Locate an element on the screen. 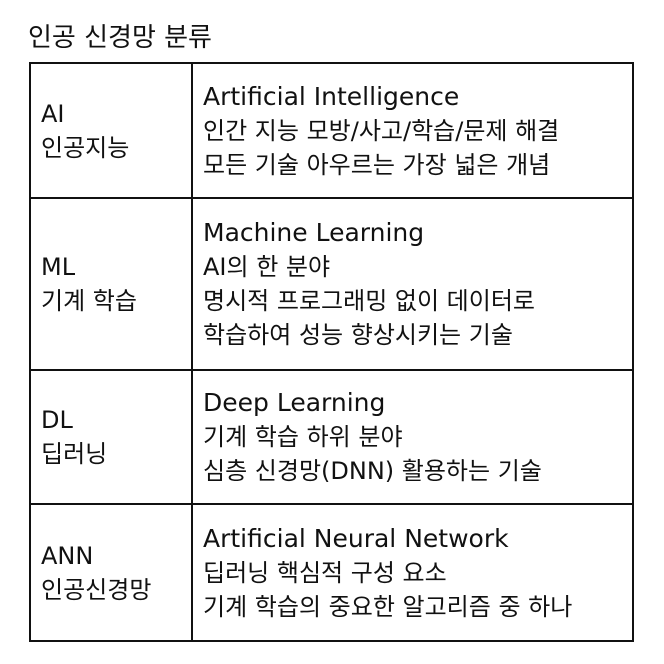 The height and width of the screenshot is (664, 664). term-abbr: ML is located at coordinates (58, 267).